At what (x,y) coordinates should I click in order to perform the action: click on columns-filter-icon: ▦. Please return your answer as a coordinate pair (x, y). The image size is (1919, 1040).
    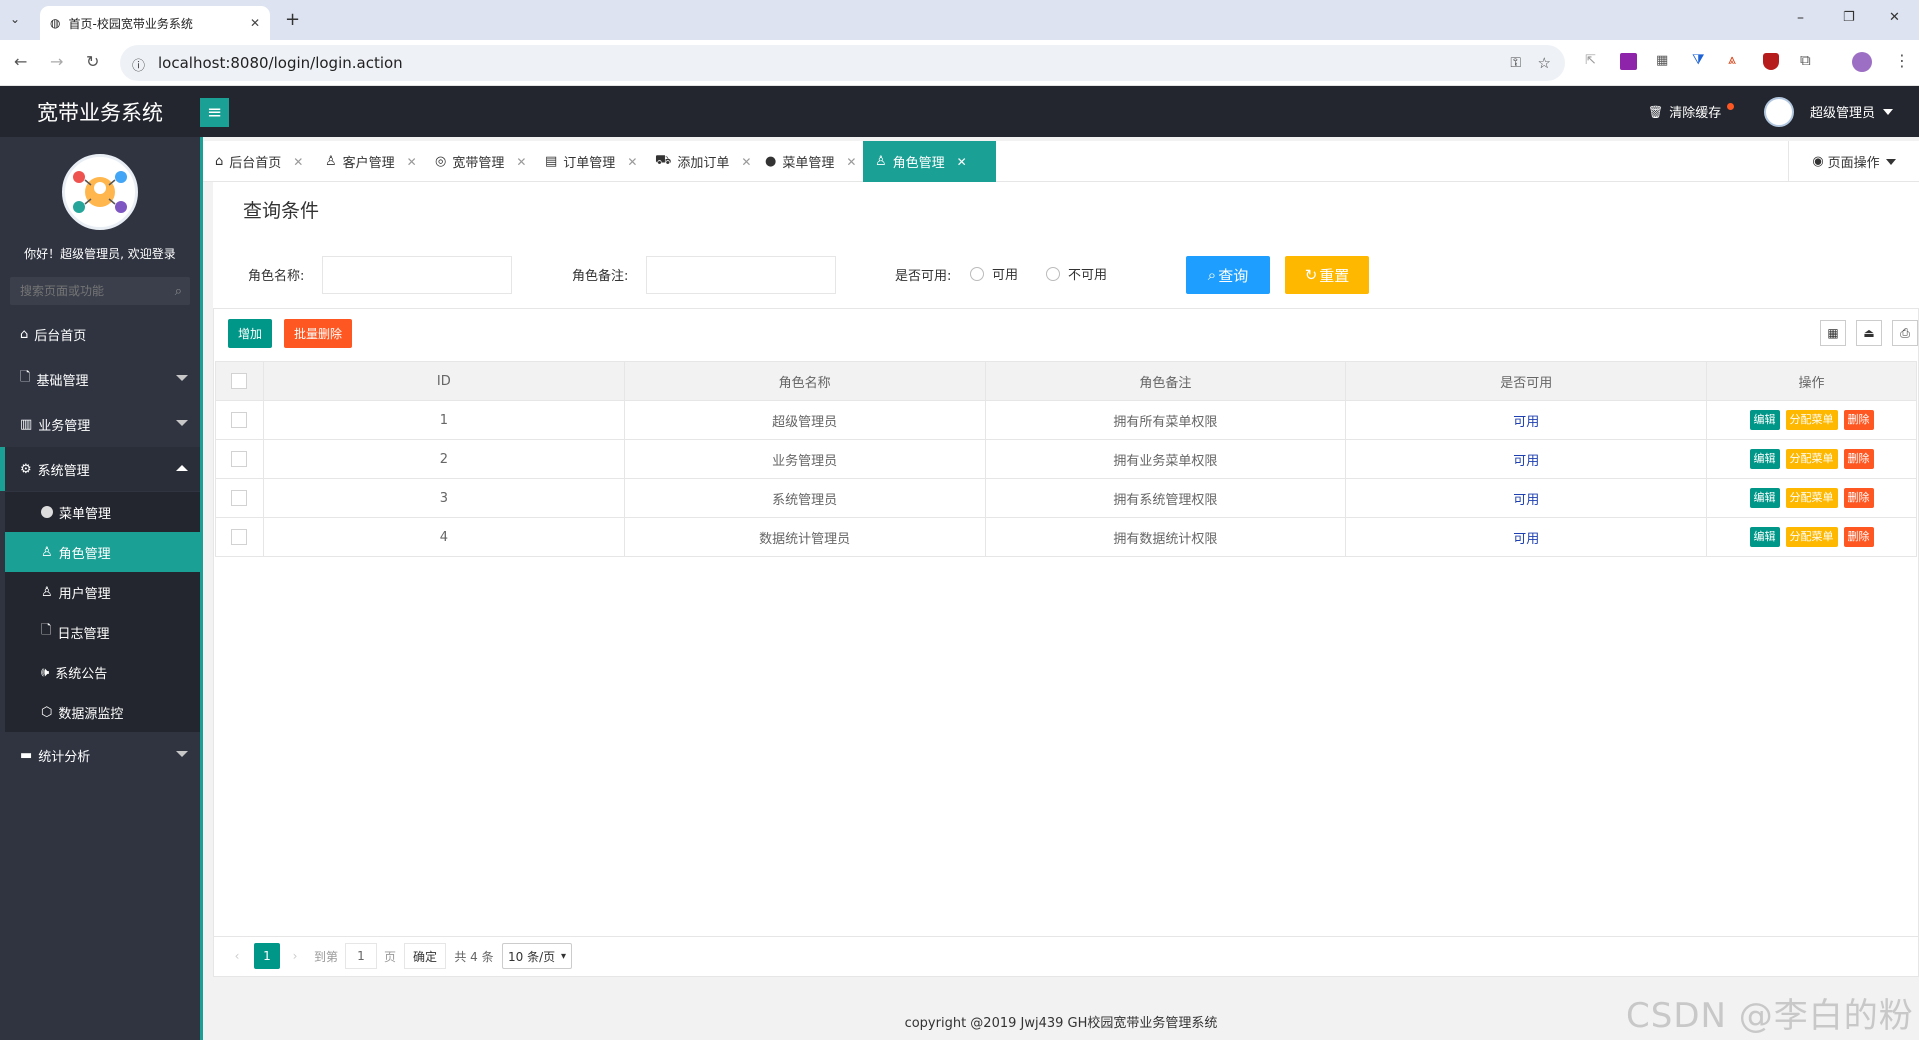
    Looking at the image, I should click on (1833, 333).